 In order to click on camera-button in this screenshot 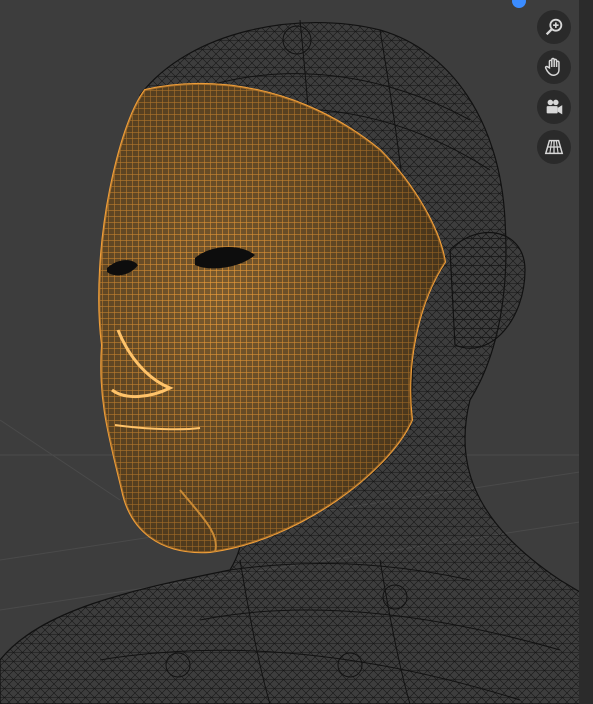, I will do `click(554, 107)`.